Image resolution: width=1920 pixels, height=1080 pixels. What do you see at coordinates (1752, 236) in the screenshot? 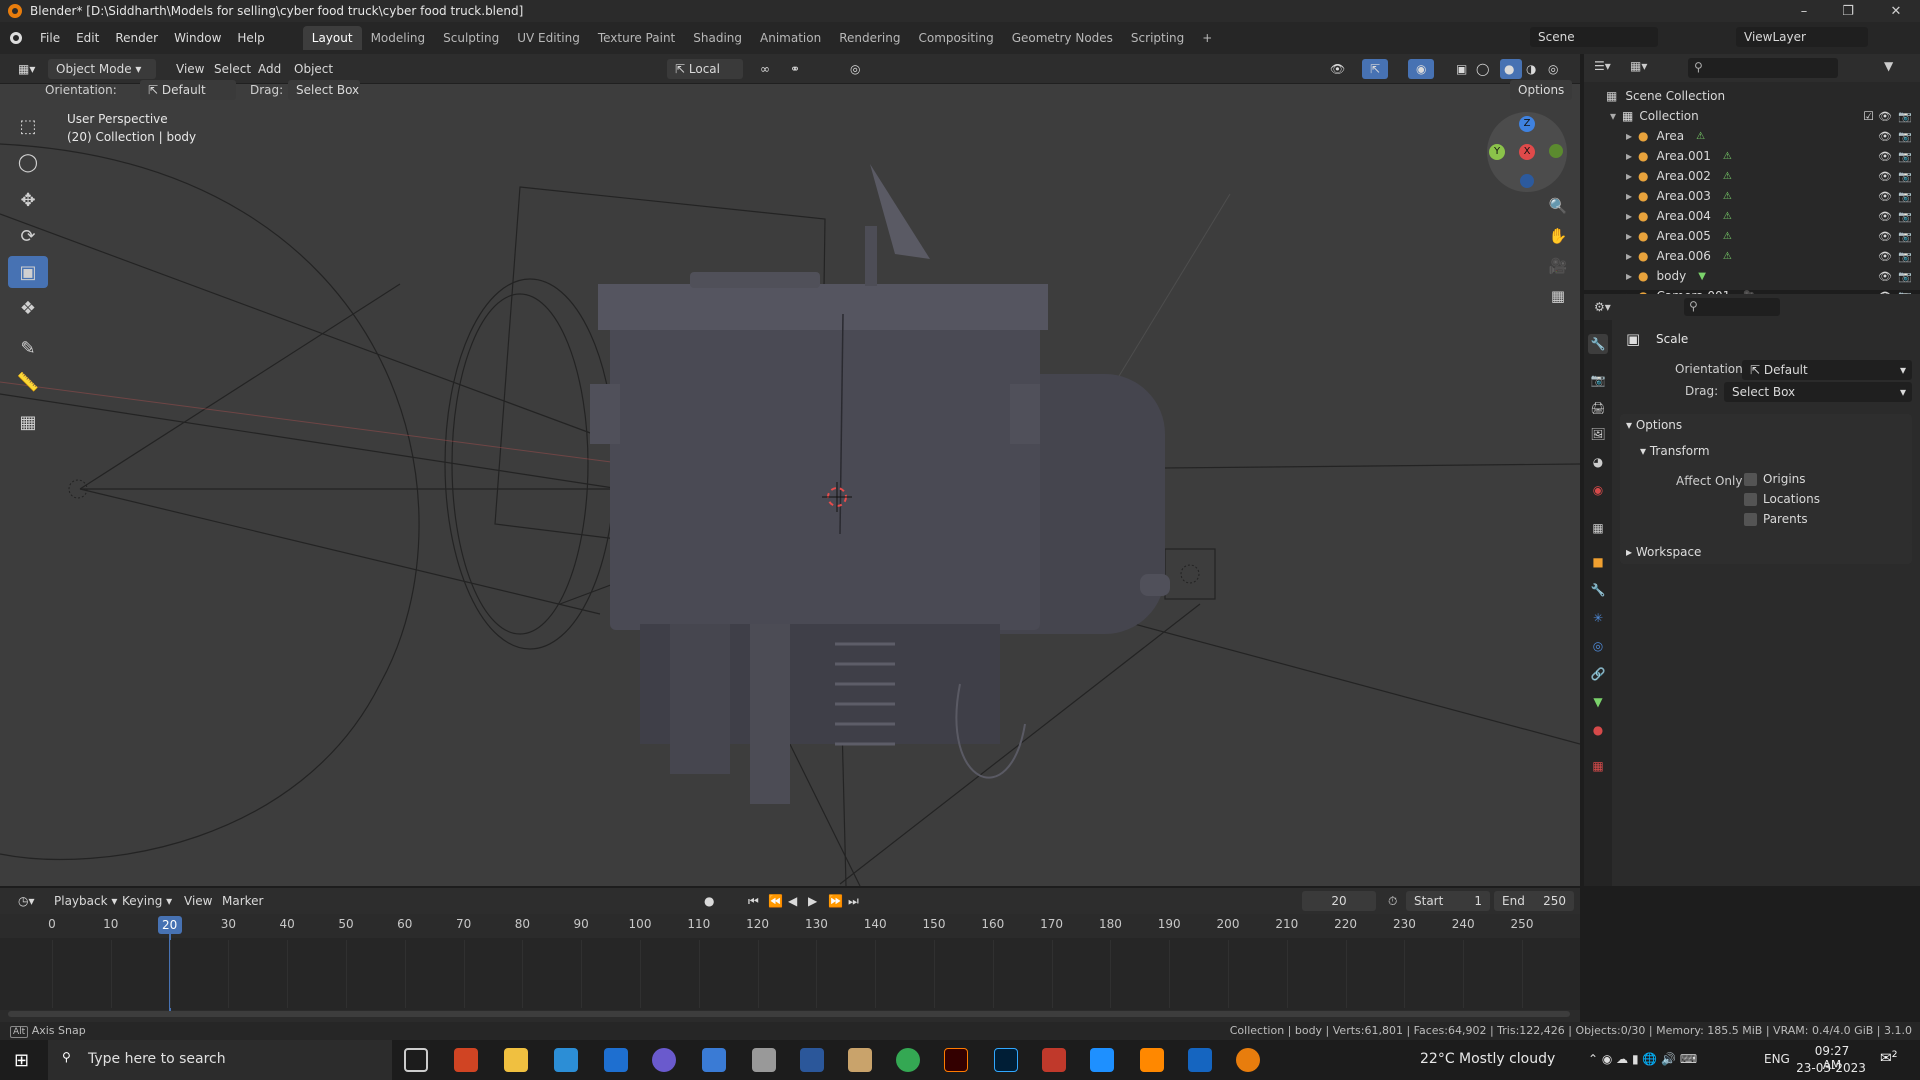
I see `outliner-item: ▸ ● Area.005 ⚠ 👁 📷` at bounding box center [1752, 236].